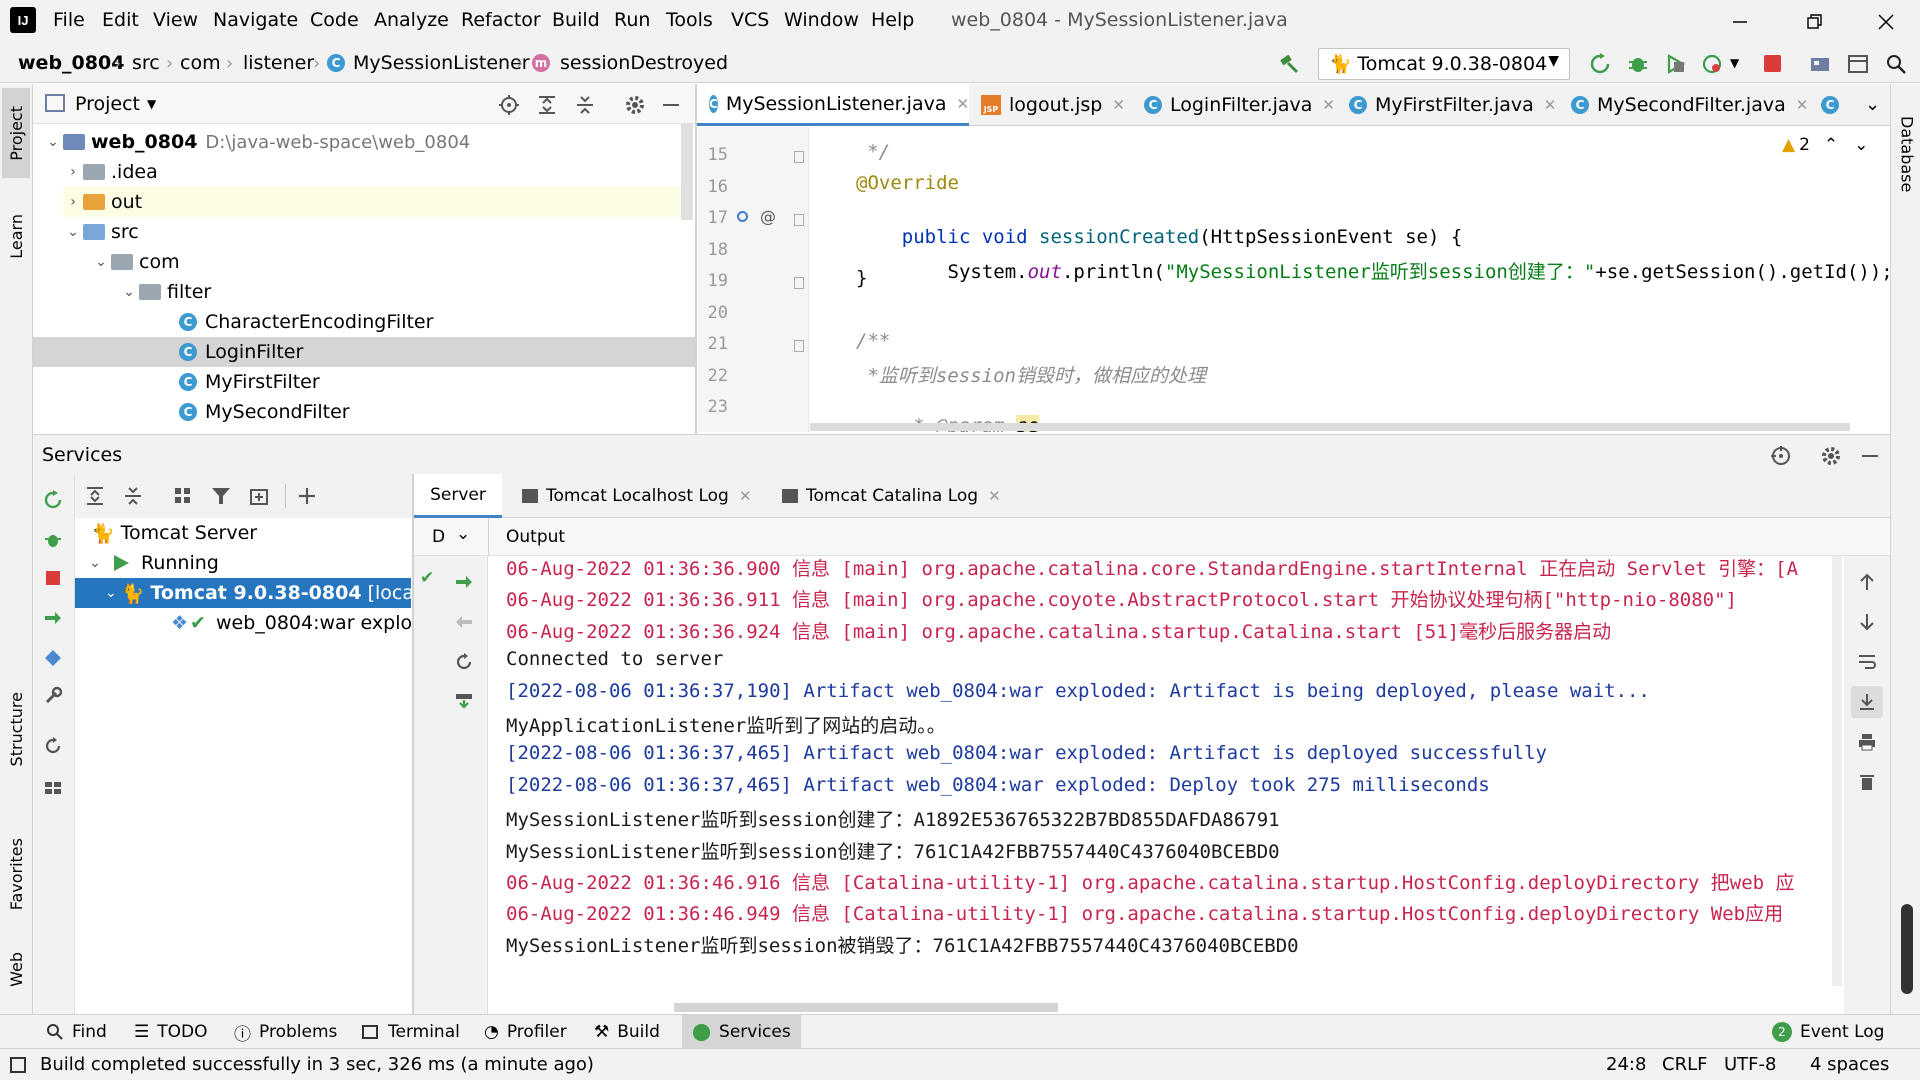  What do you see at coordinates (1831, 456) in the screenshot?
I see `gear-icon` at bounding box center [1831, 456].